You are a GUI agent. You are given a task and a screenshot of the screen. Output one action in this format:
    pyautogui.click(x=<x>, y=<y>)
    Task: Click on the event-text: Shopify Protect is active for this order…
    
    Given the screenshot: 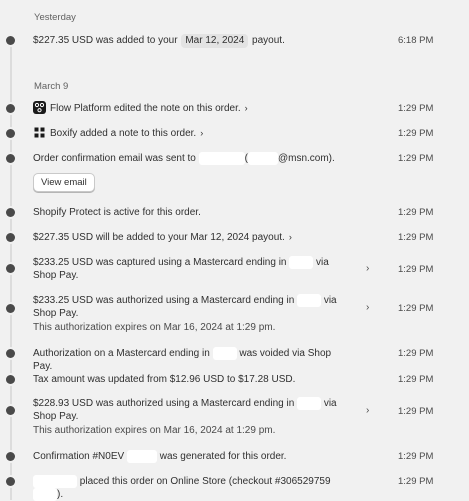 What is the action you would take?
    pyautogui.click(x=117, y=212)
    